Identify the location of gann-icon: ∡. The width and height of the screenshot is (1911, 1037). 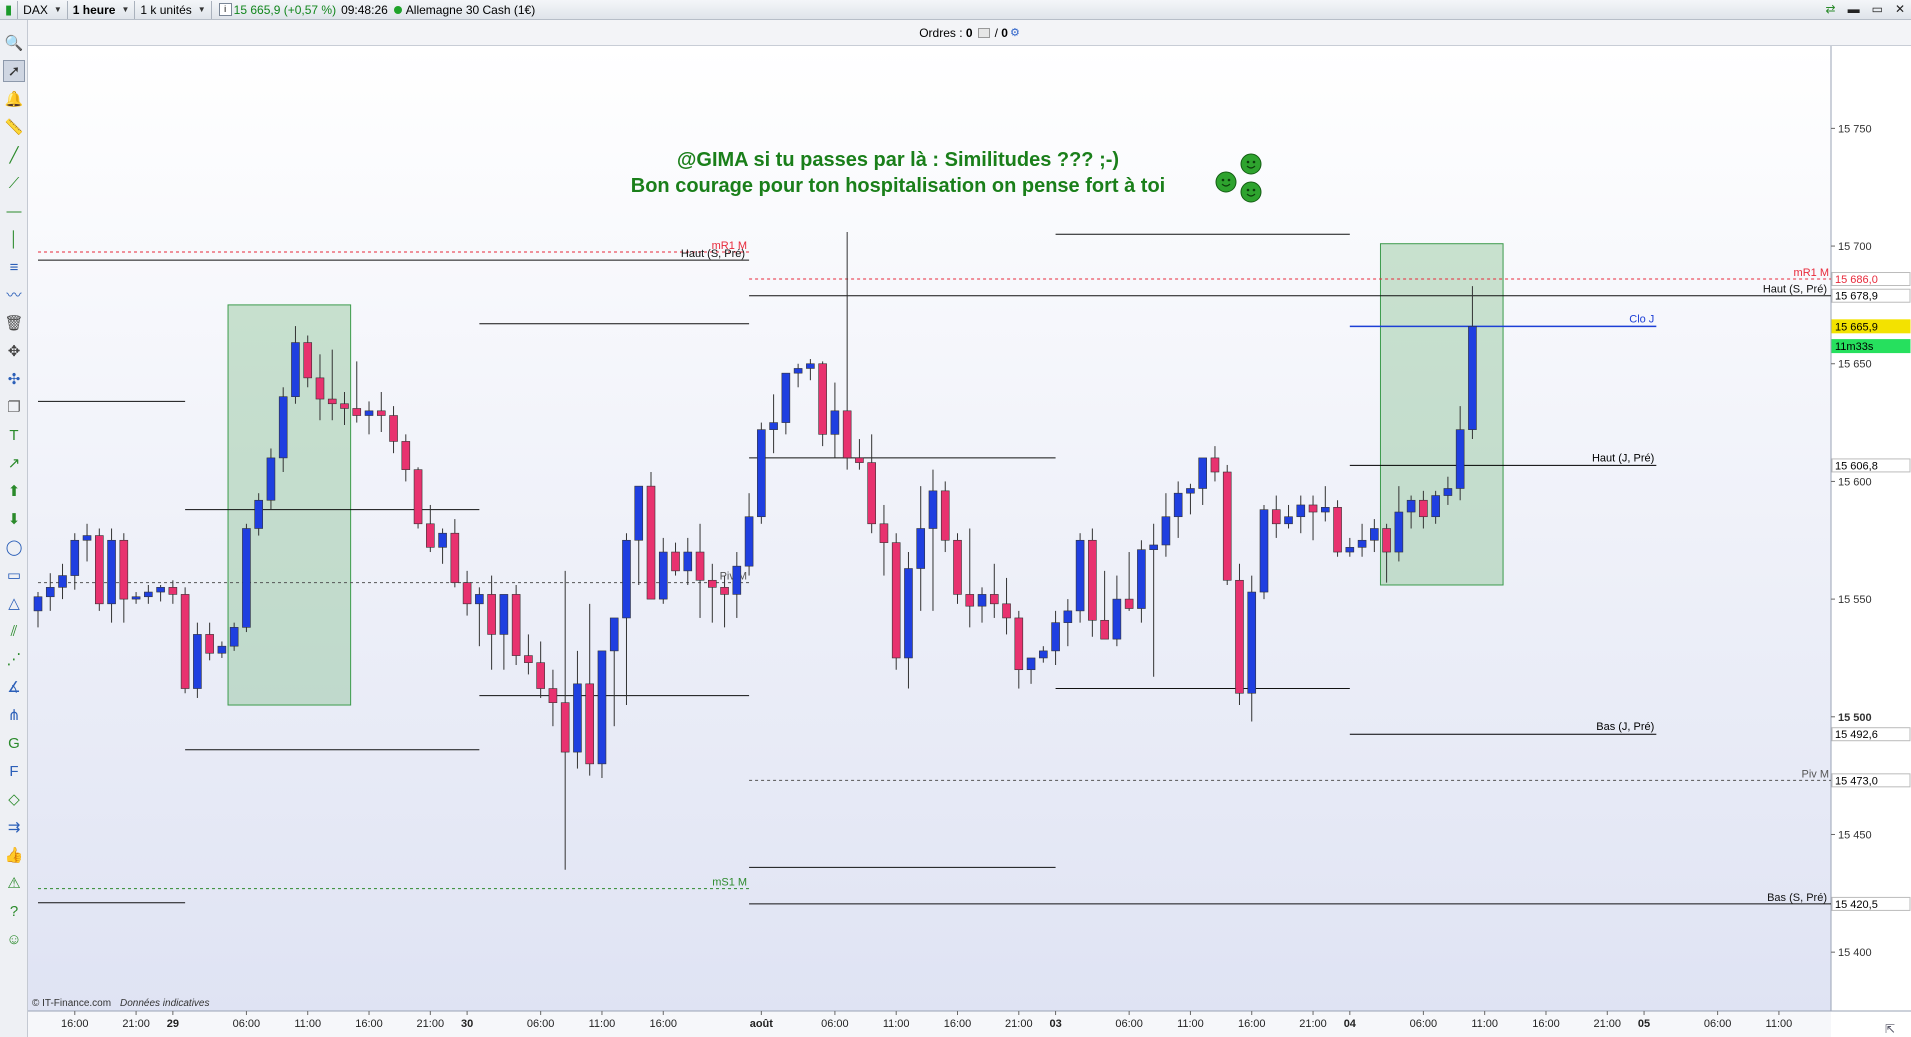
(14, 687).